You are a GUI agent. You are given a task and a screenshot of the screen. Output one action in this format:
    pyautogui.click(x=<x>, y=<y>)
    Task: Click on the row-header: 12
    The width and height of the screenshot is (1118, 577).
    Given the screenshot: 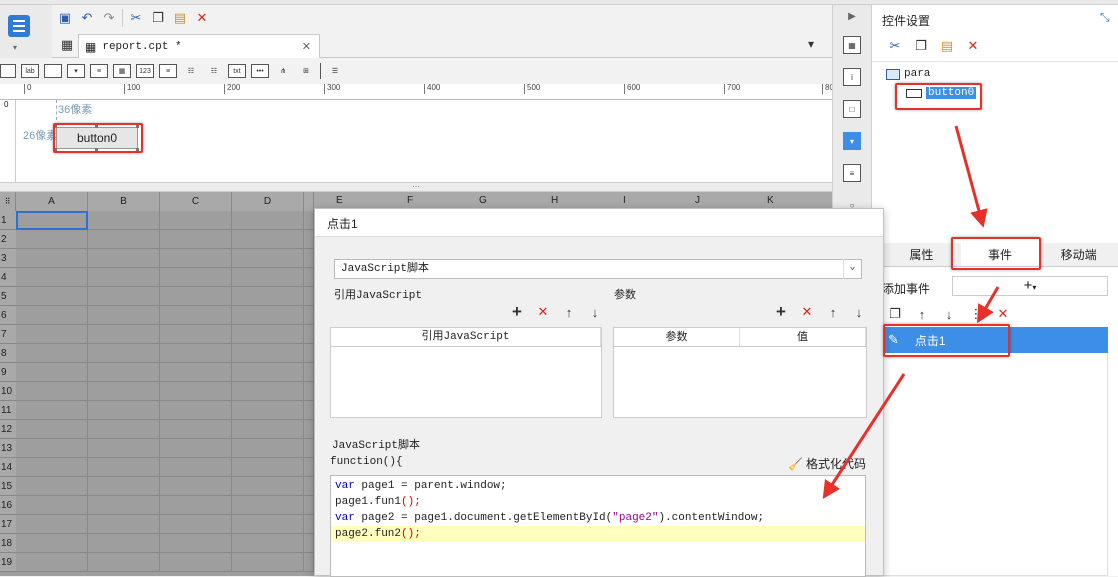 What is the action you would take?
    pyautogui.click(x=8, y=429)
    